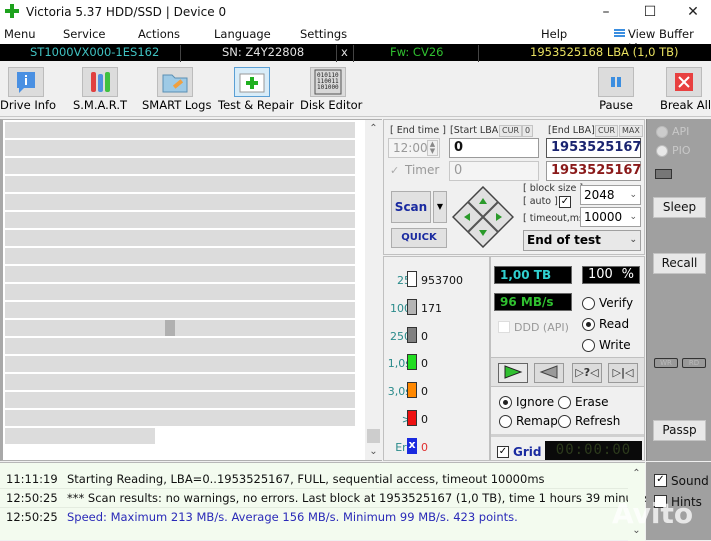 Image resolution: width=711 pixels, height=541 pixels. Describe the element at coordinates (100, 89) in the screenshot. I see `smart-button: S.M.A.R.T` at that location.